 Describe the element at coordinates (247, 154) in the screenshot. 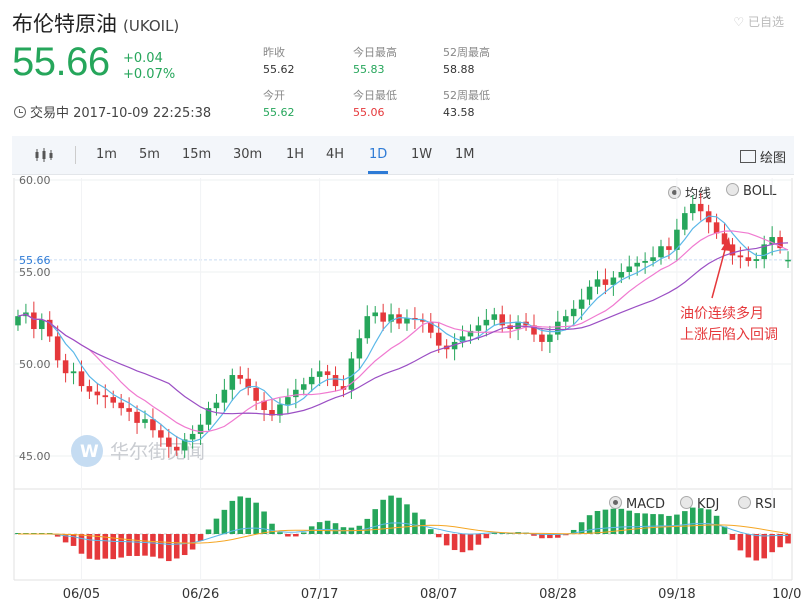

I see `interval-30m: 30m` at that location.